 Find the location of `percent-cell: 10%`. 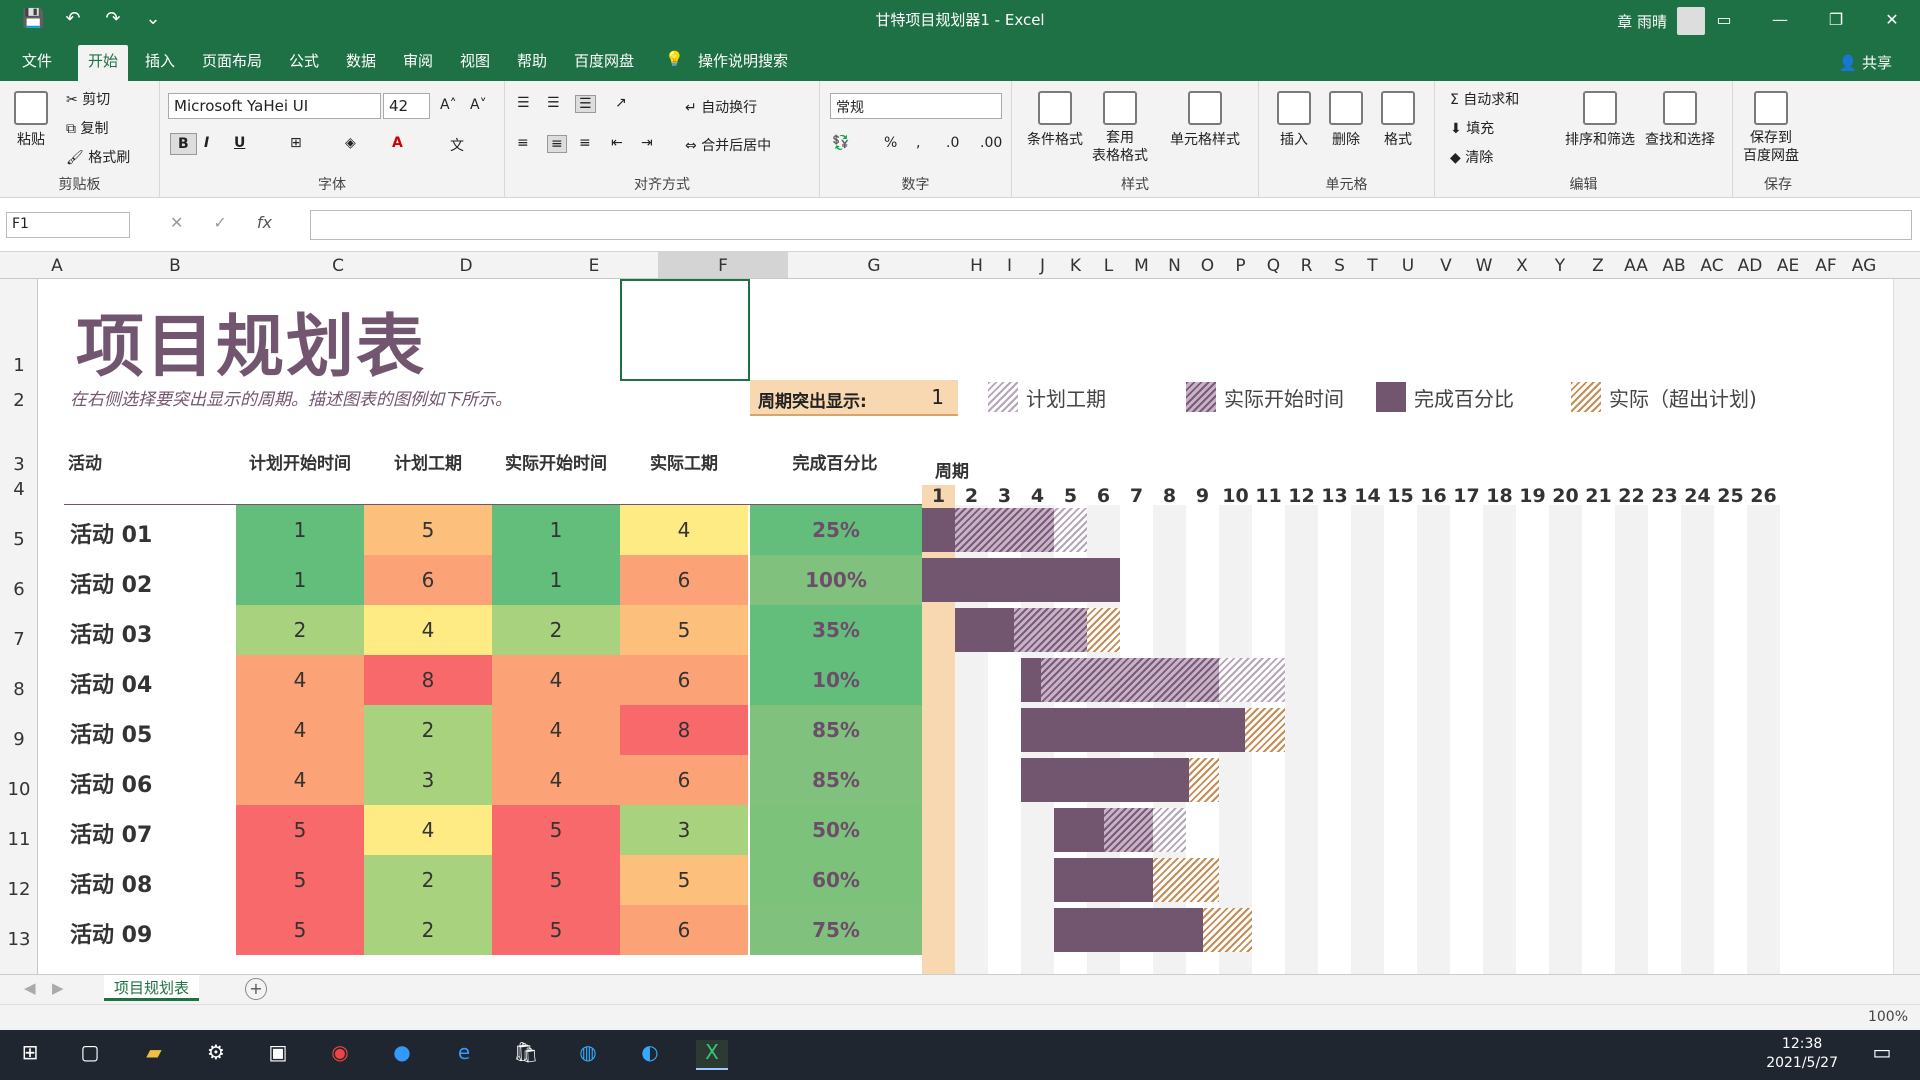

percent-cell: 10% is located at coordinates (836, 680).